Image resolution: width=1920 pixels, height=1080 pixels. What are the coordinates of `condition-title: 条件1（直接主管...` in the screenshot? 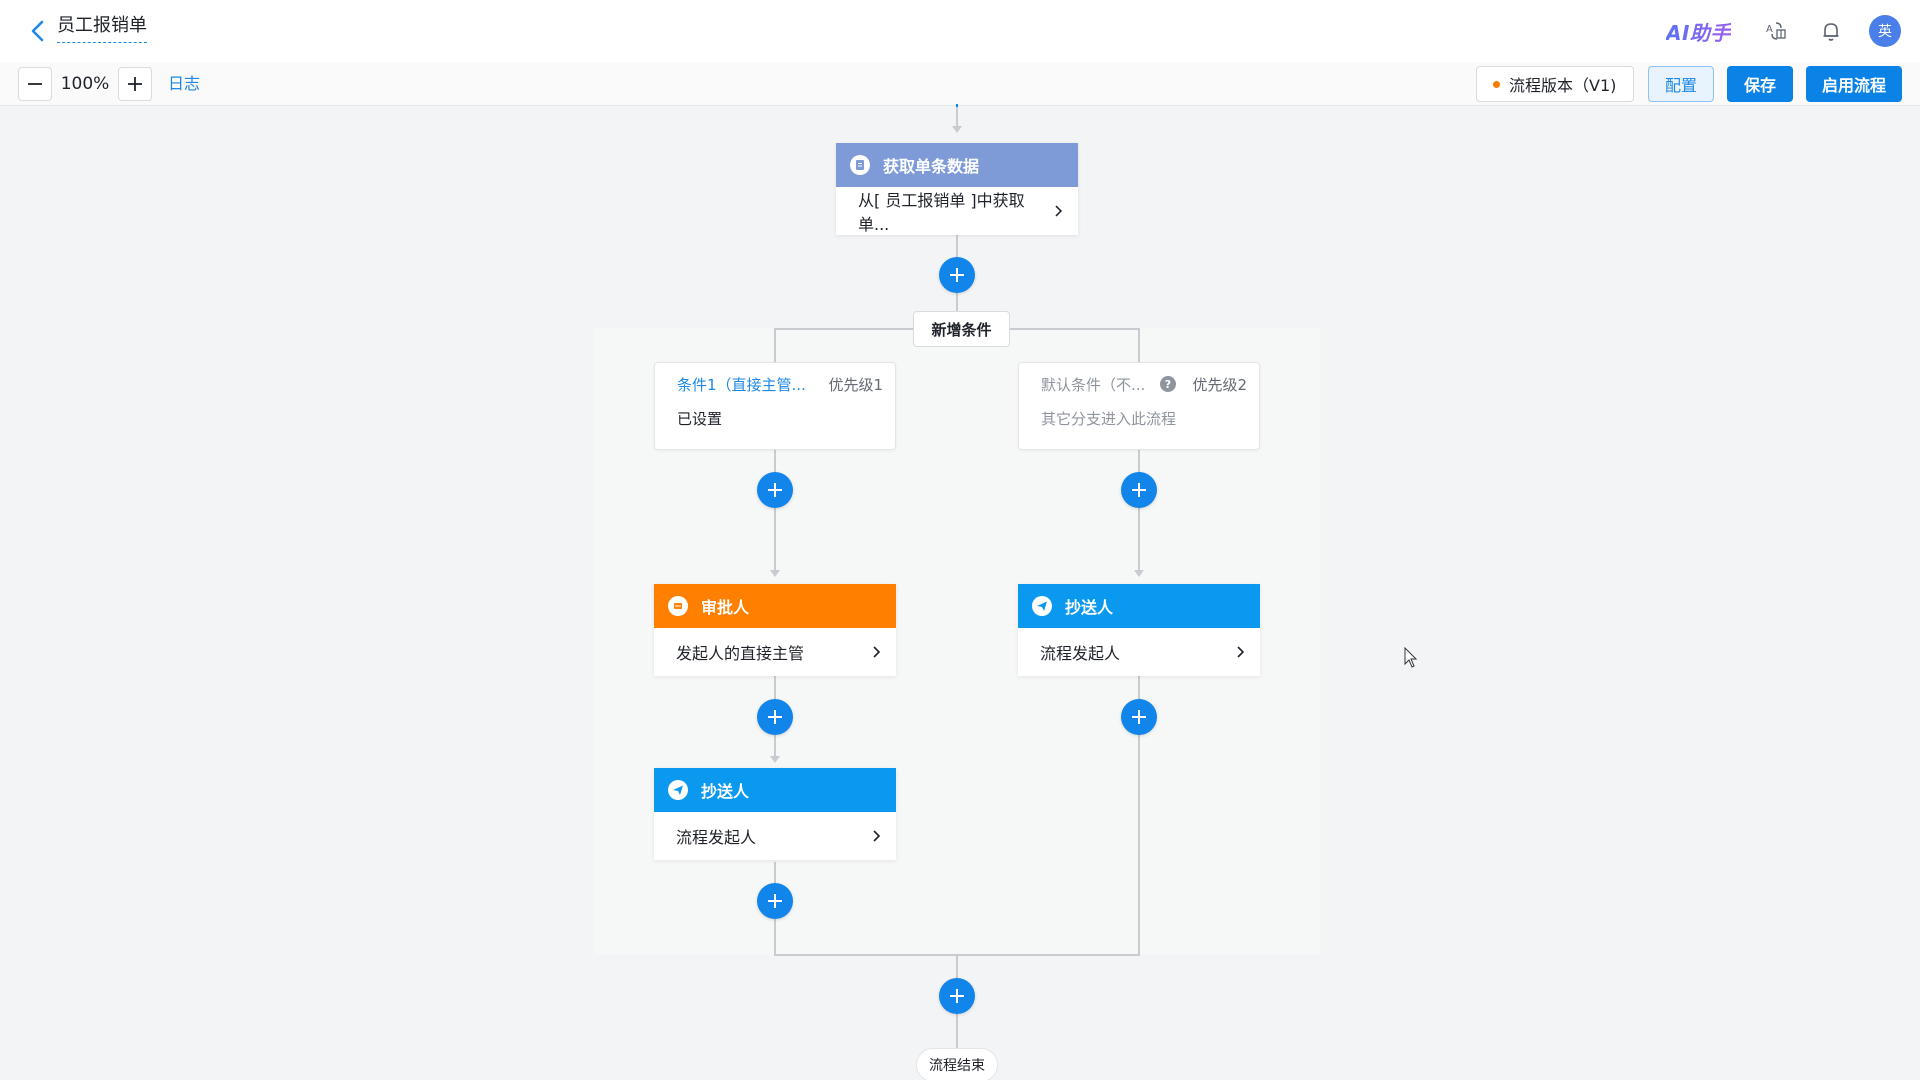 It's located at (741, 385).